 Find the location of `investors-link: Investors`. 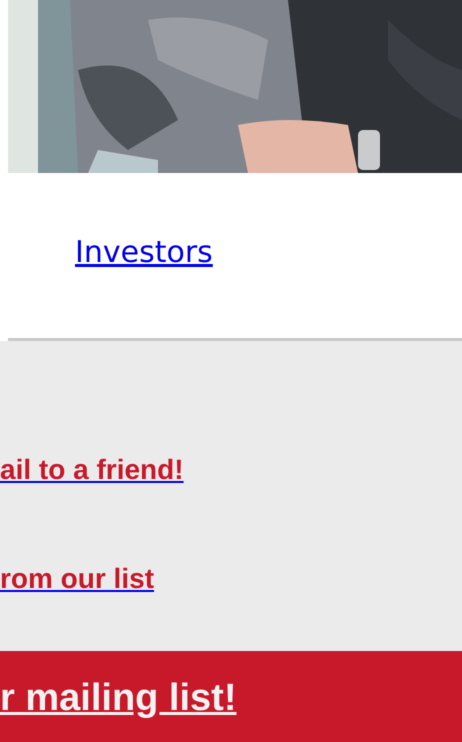

investors-link: Investors is located at coordinates (144, 252).